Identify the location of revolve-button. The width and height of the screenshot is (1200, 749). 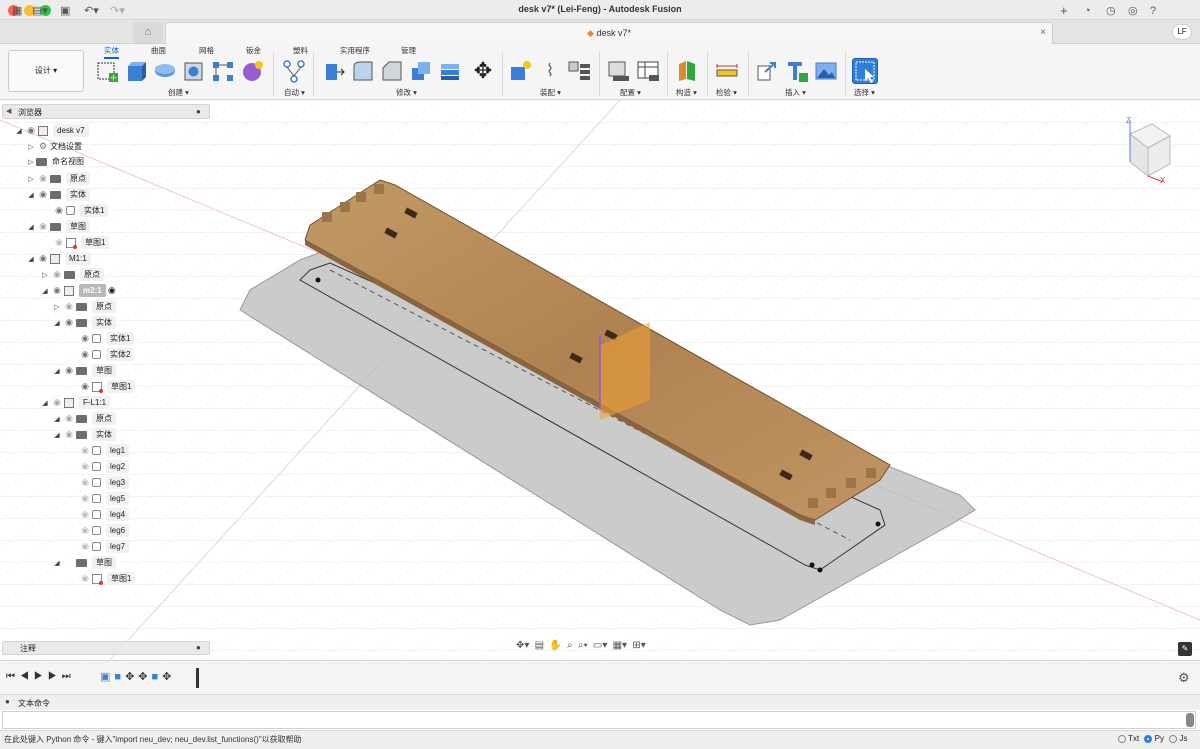
(165, 71).